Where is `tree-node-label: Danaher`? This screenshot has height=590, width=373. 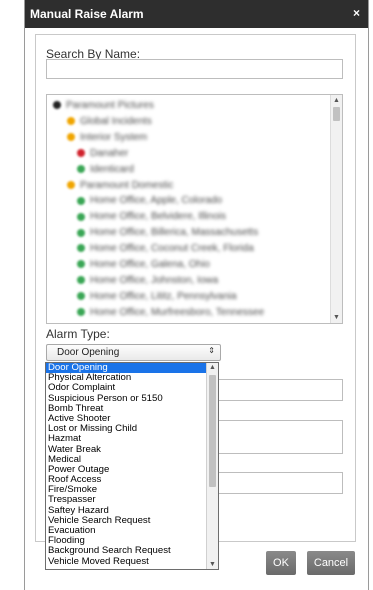
tree-node-label: Danaher is located at coordinates (109, 153).